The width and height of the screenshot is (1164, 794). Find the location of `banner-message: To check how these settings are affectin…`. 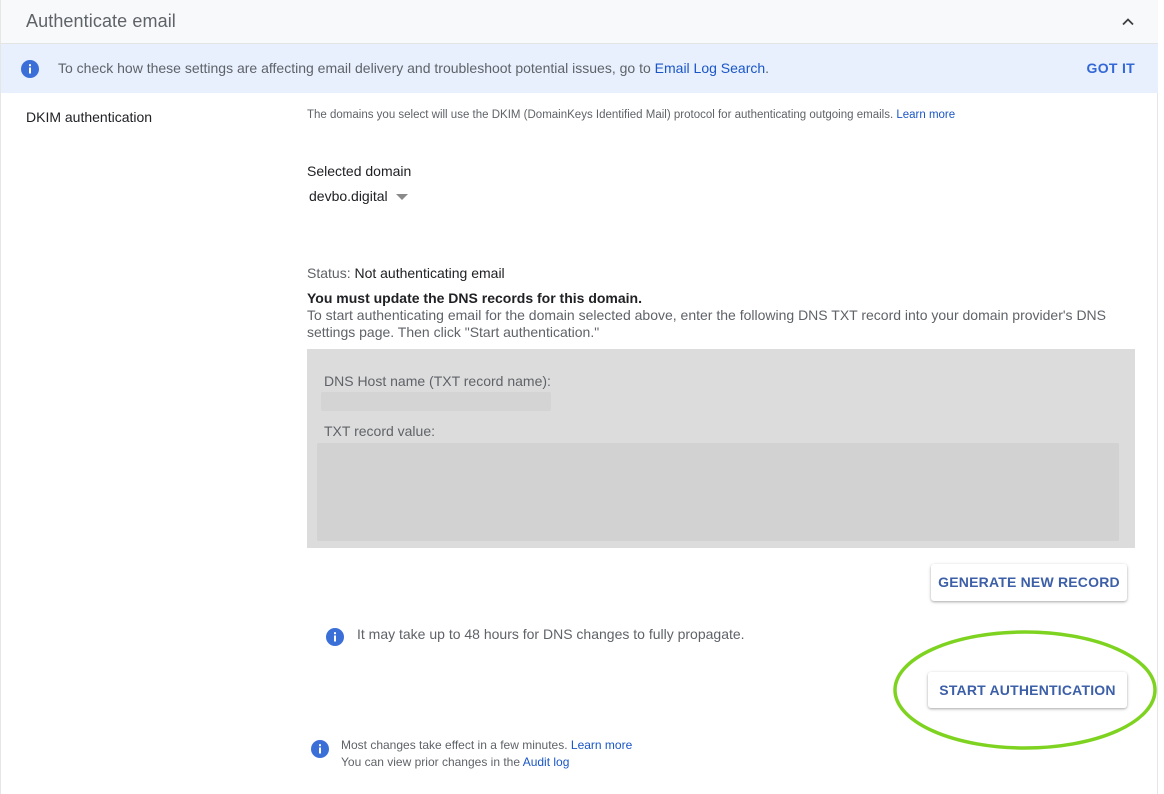

banner-message: To check how these settings are affectin… is located at coordinates (414, 68).